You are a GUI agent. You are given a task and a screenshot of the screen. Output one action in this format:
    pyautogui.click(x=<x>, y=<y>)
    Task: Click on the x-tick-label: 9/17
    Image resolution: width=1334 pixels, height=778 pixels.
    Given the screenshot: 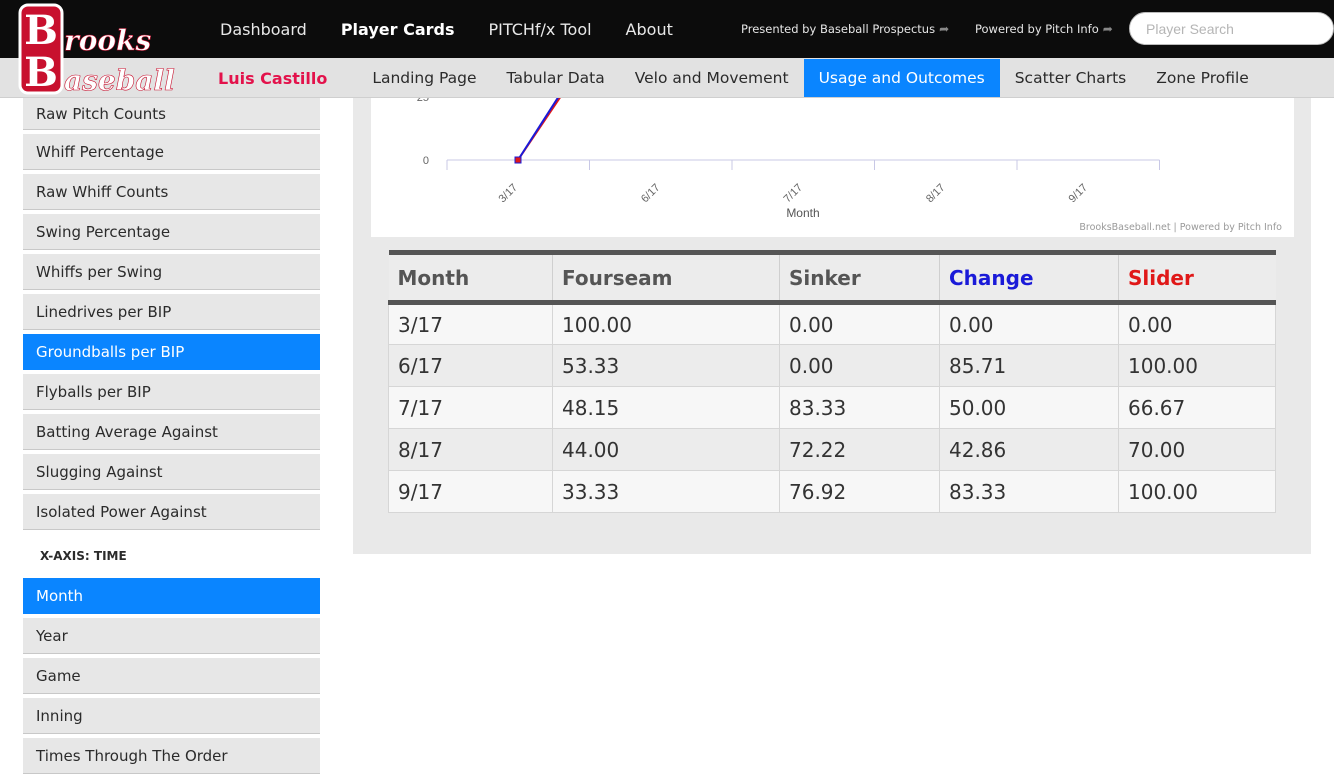 What is the action you would take?
    pyautogui.click(x=1078, y=194)
    